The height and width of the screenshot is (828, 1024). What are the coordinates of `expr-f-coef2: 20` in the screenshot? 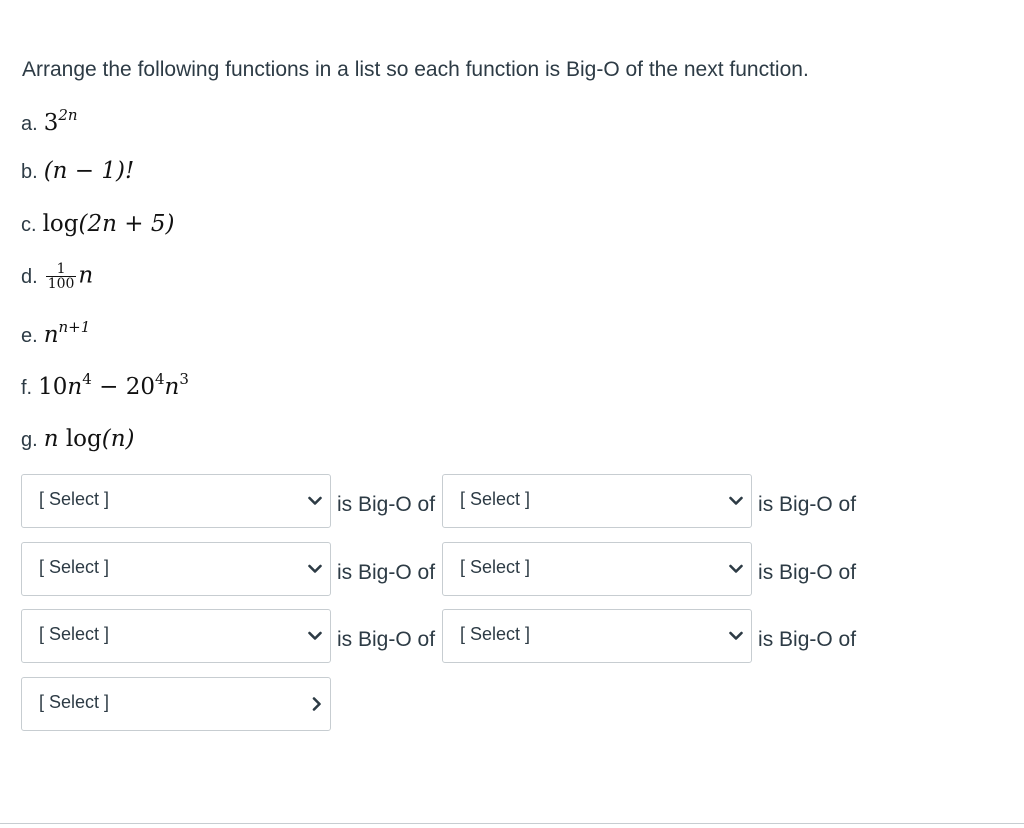 It's located at (140, 387).